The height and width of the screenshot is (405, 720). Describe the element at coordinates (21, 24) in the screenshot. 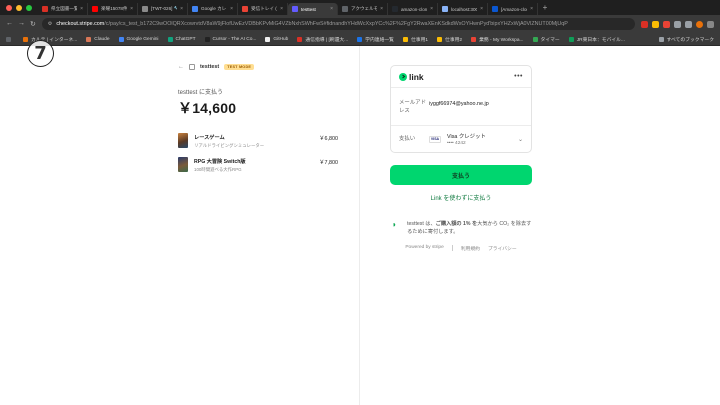

I see `forward-arrow-icon: →` at that location.